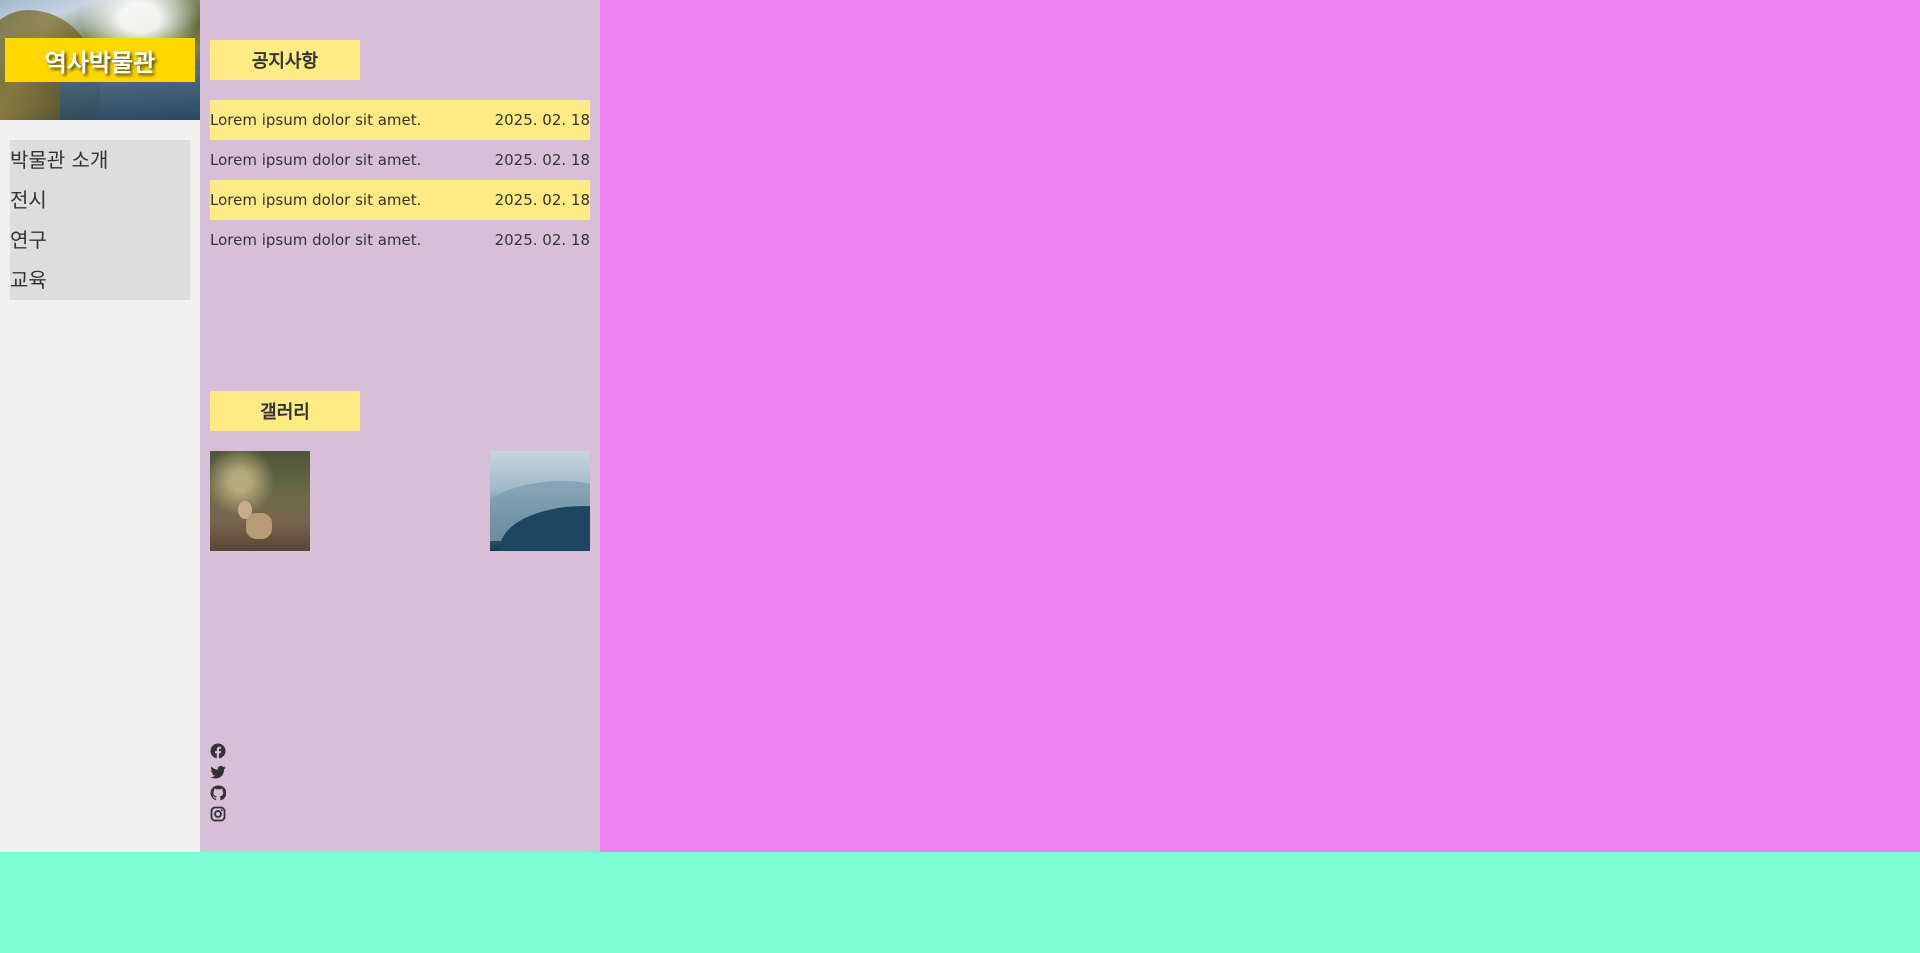 This screenshot has width=1920, height=953. What do you see at coordinates (259, 526) in the screenshot?
I see `deer-body-shape` at bounding box center [259, 526].